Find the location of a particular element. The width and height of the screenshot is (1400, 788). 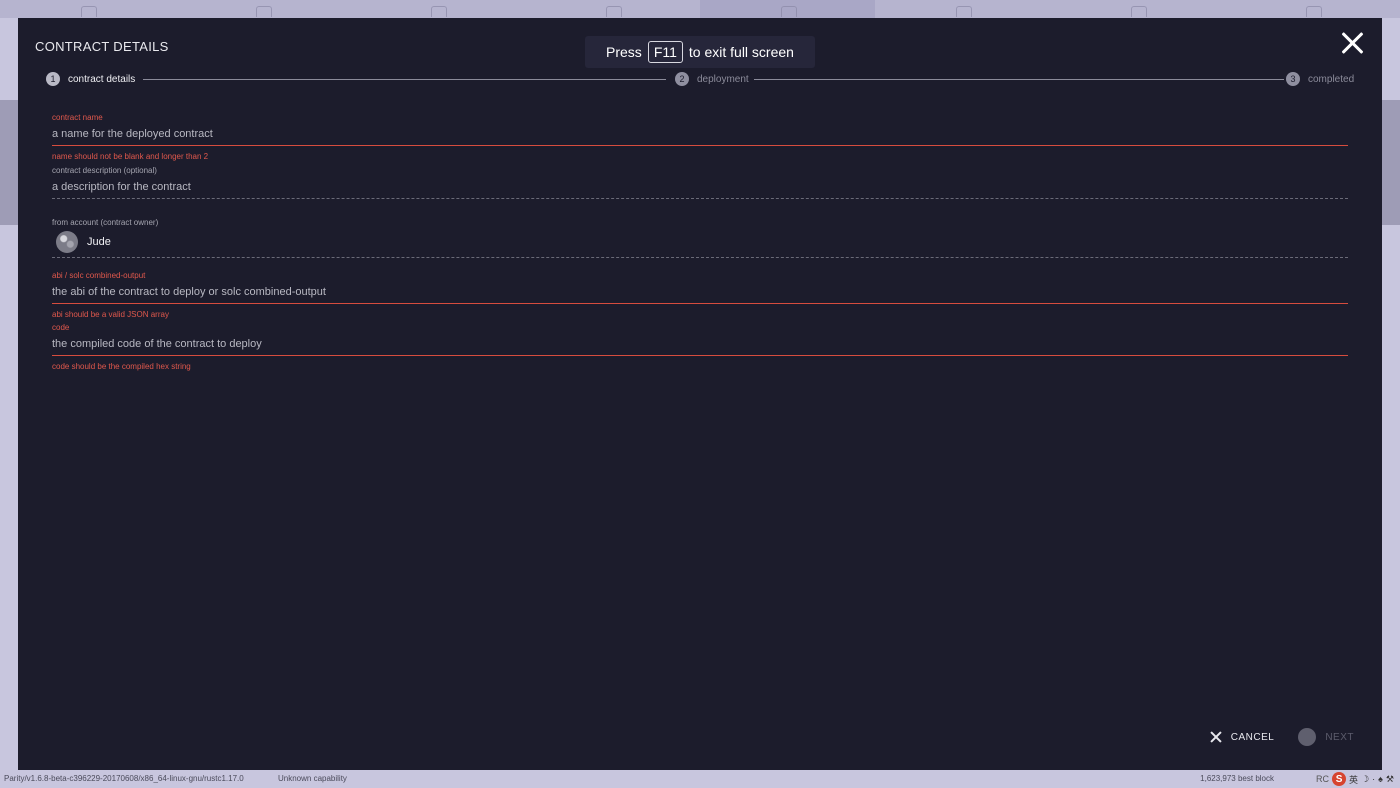

fullscreen-banner: Press F11 to exit full screen is located at coordinates (700, 52).